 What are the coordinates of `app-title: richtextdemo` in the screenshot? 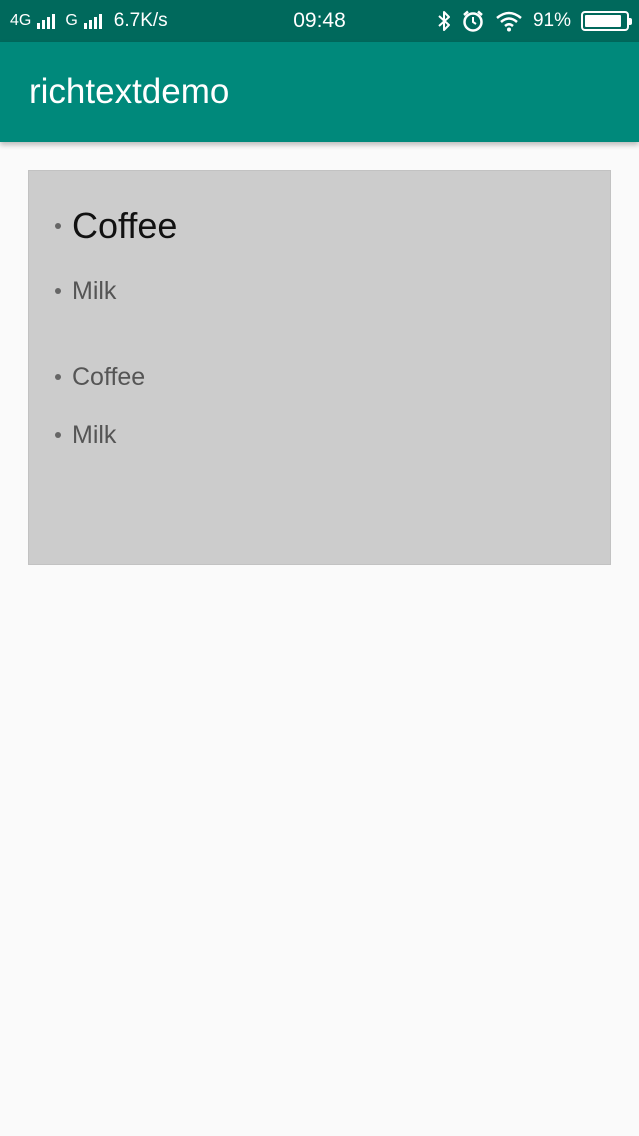 It's located at (129, 91).